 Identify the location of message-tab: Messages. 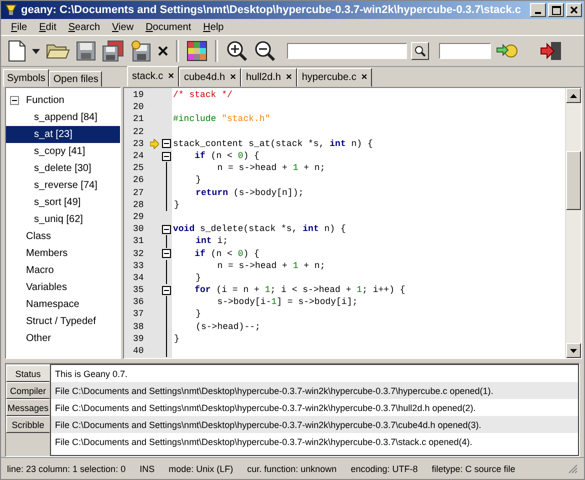
(28, 407).